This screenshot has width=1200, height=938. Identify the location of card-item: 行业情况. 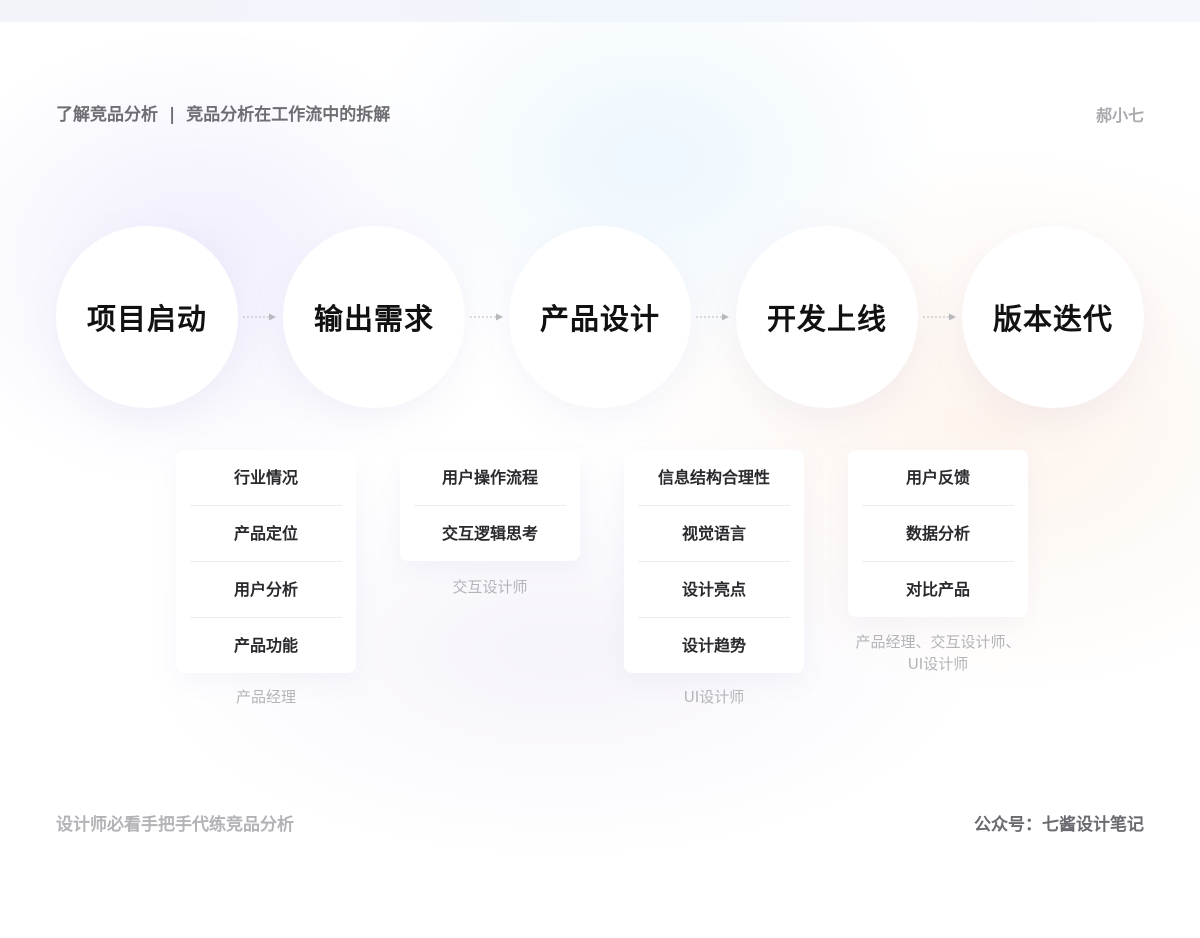
(266, 478).